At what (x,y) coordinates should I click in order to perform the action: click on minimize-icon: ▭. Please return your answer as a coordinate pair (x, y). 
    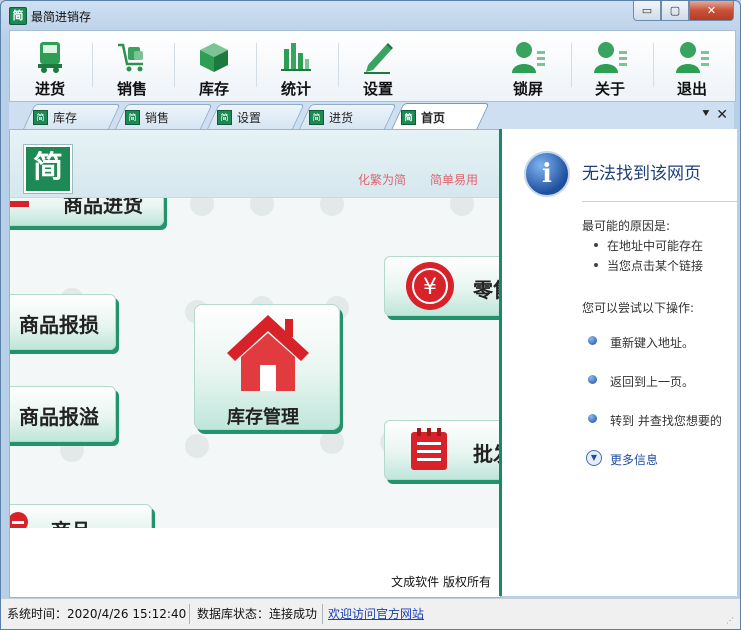
    Looking at the image, I should click on (647, 10).